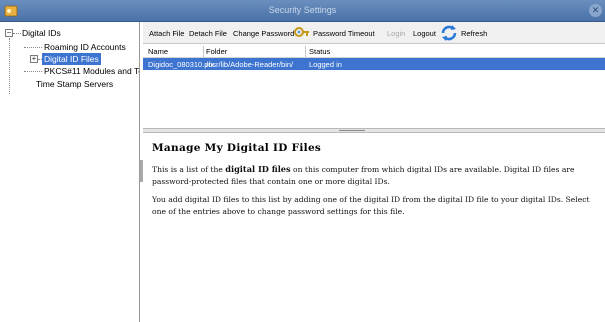  Describe the element at coordinates (325, 64) in the screenshot. I see `cell-status: Logged in` at that location.